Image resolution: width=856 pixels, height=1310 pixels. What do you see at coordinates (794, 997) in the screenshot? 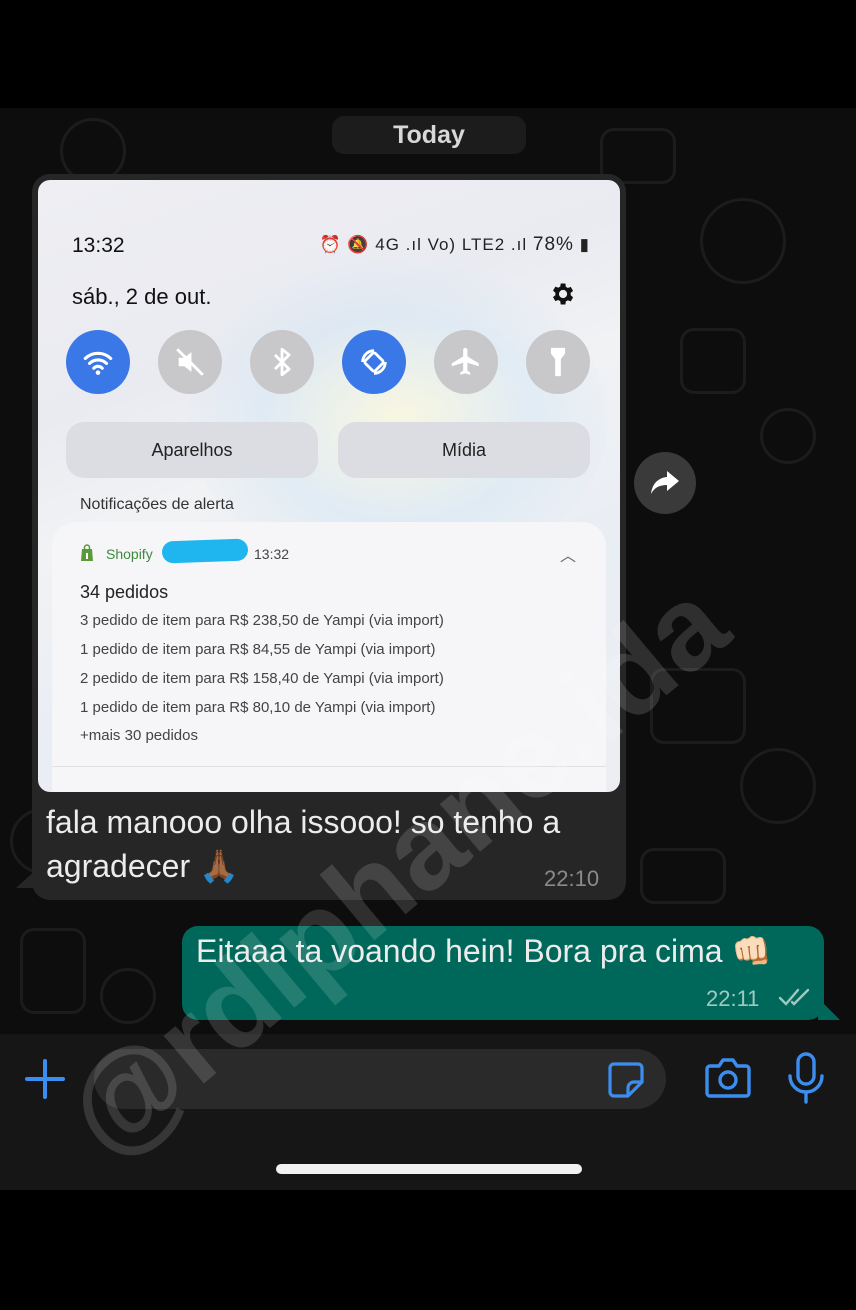
I see `read-receipt-icon` at bounding box center [794, 997].